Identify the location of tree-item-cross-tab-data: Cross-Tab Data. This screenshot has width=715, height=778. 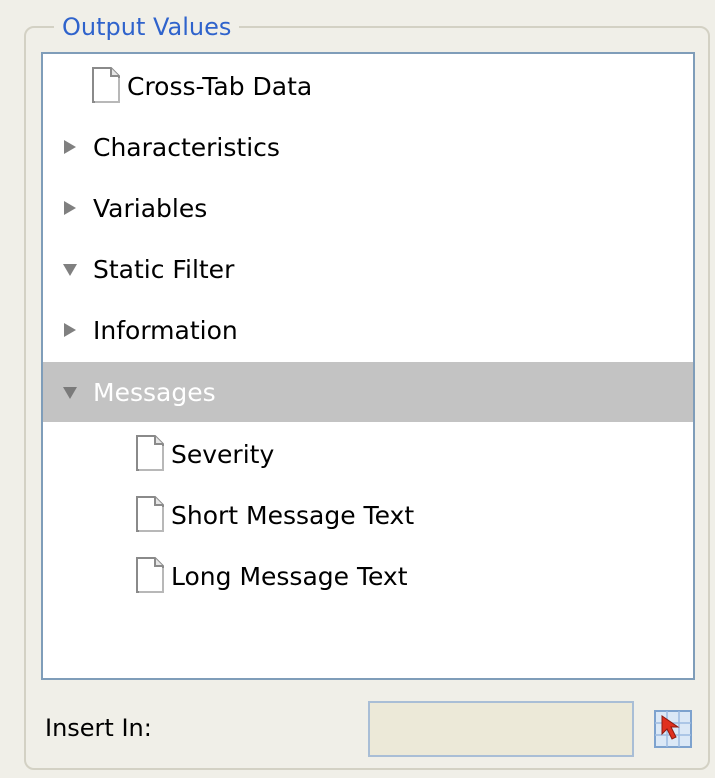
(368, 86).